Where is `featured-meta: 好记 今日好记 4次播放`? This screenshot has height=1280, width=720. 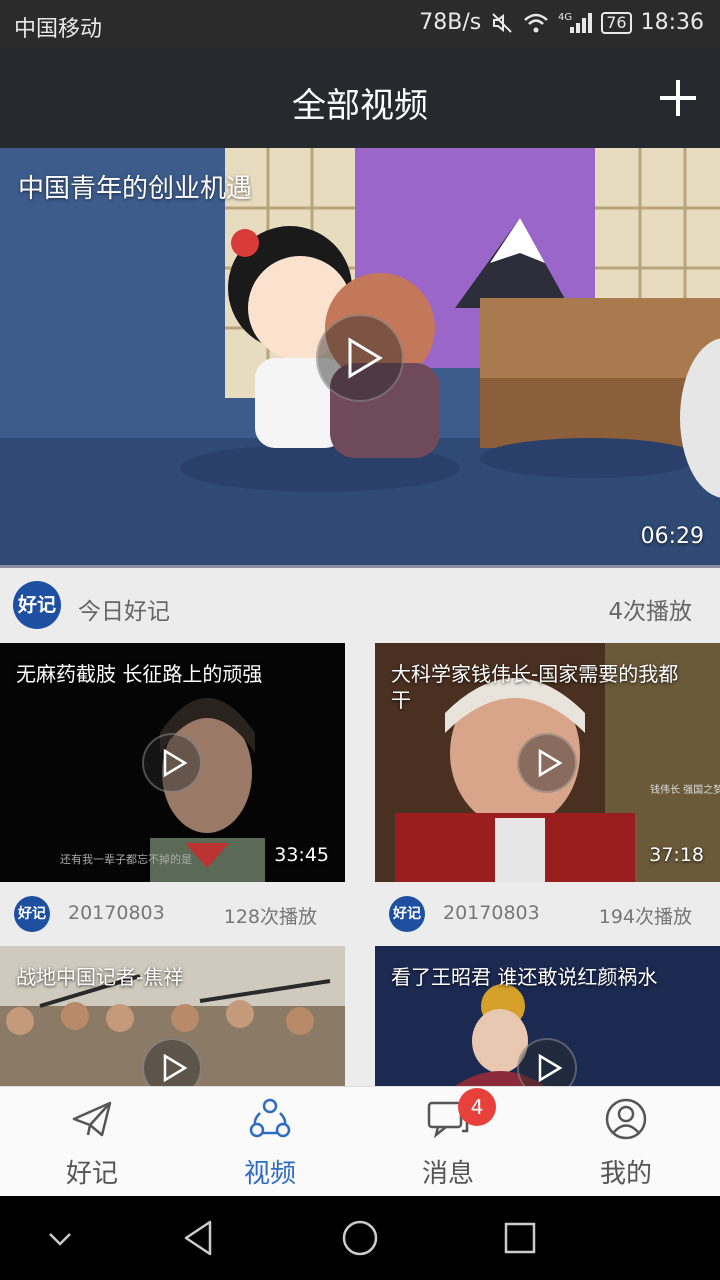 featured-meta: 好记 今日好记 4次播放 is located at coordinates (360, 604).